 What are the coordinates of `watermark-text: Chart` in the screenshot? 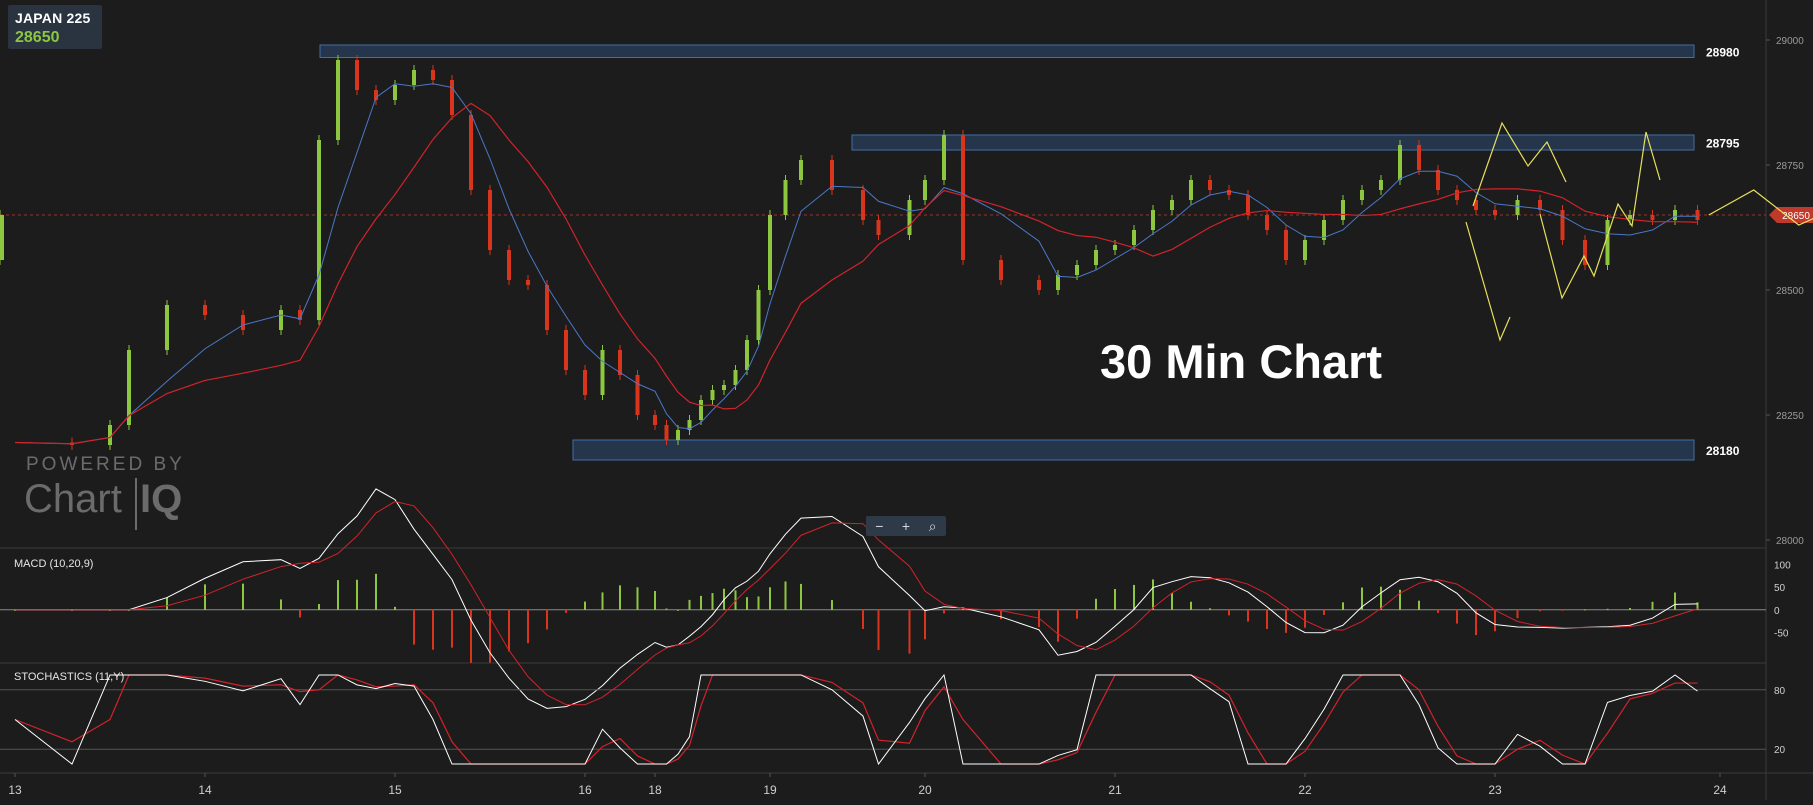 It's located at (73, 499).